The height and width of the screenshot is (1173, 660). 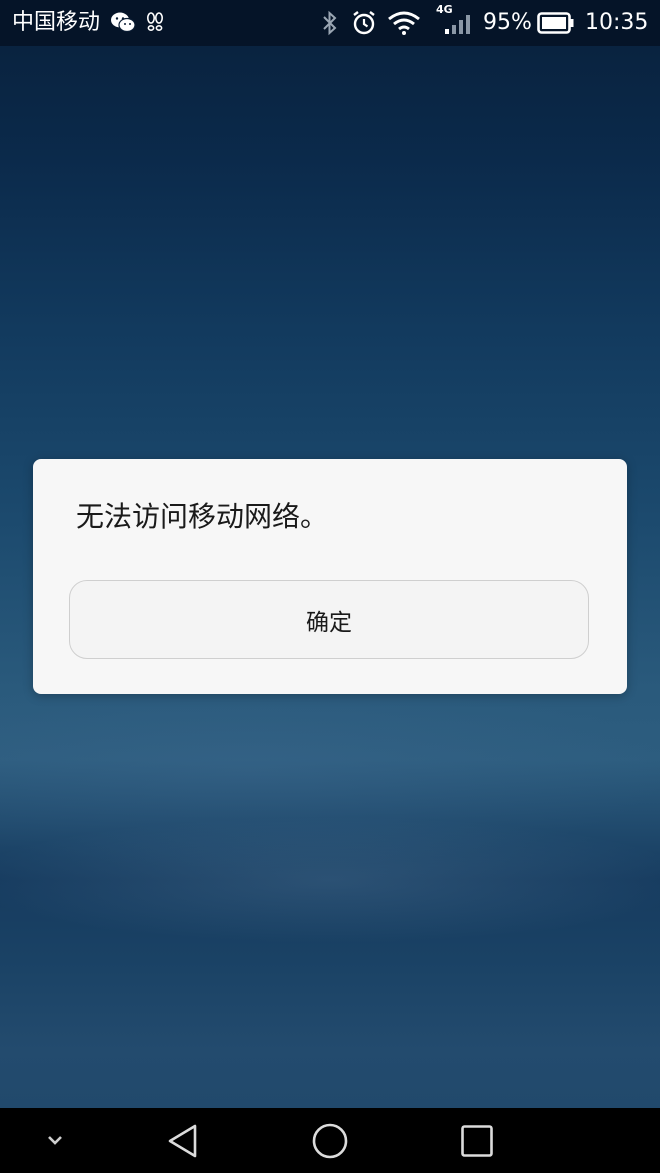 What do you see at coordinates (617, 22) in the screenshot?
I see `status-clock: 10:35` at bounding box center [617, 22].